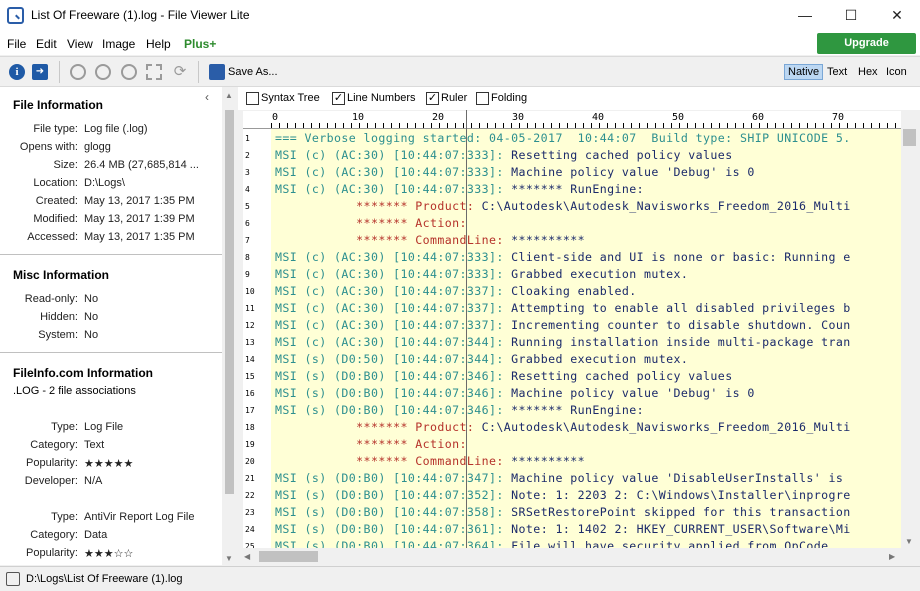 The width and height of the screenshot is (920, 591). I want to click on syntax-tree-checkbox, so click(252, 98).